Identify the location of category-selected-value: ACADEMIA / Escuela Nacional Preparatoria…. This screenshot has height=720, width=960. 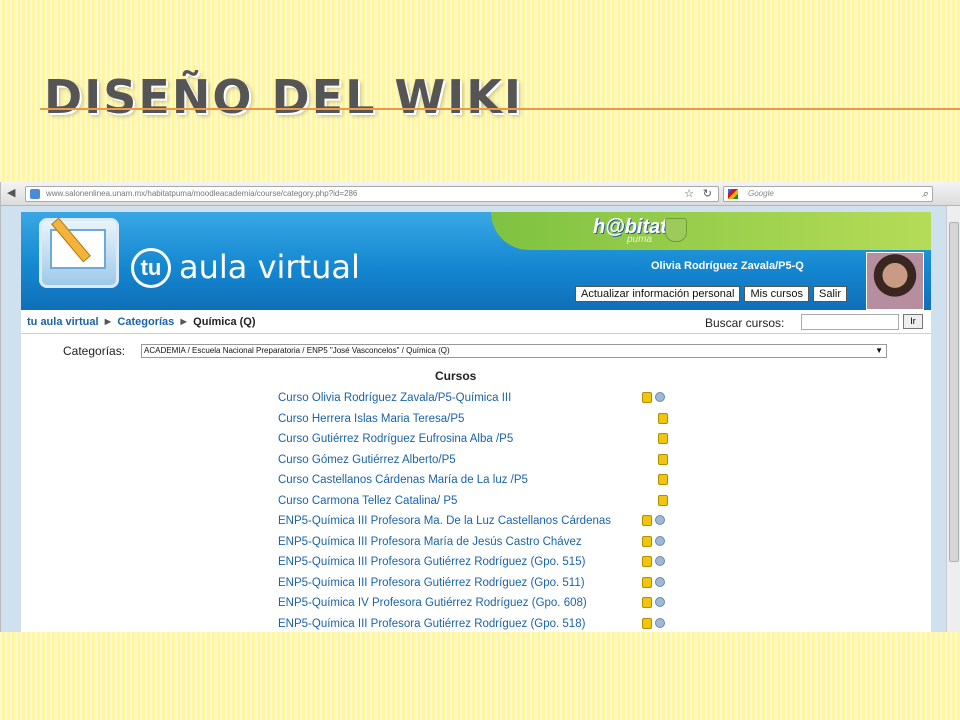
(297, 350).